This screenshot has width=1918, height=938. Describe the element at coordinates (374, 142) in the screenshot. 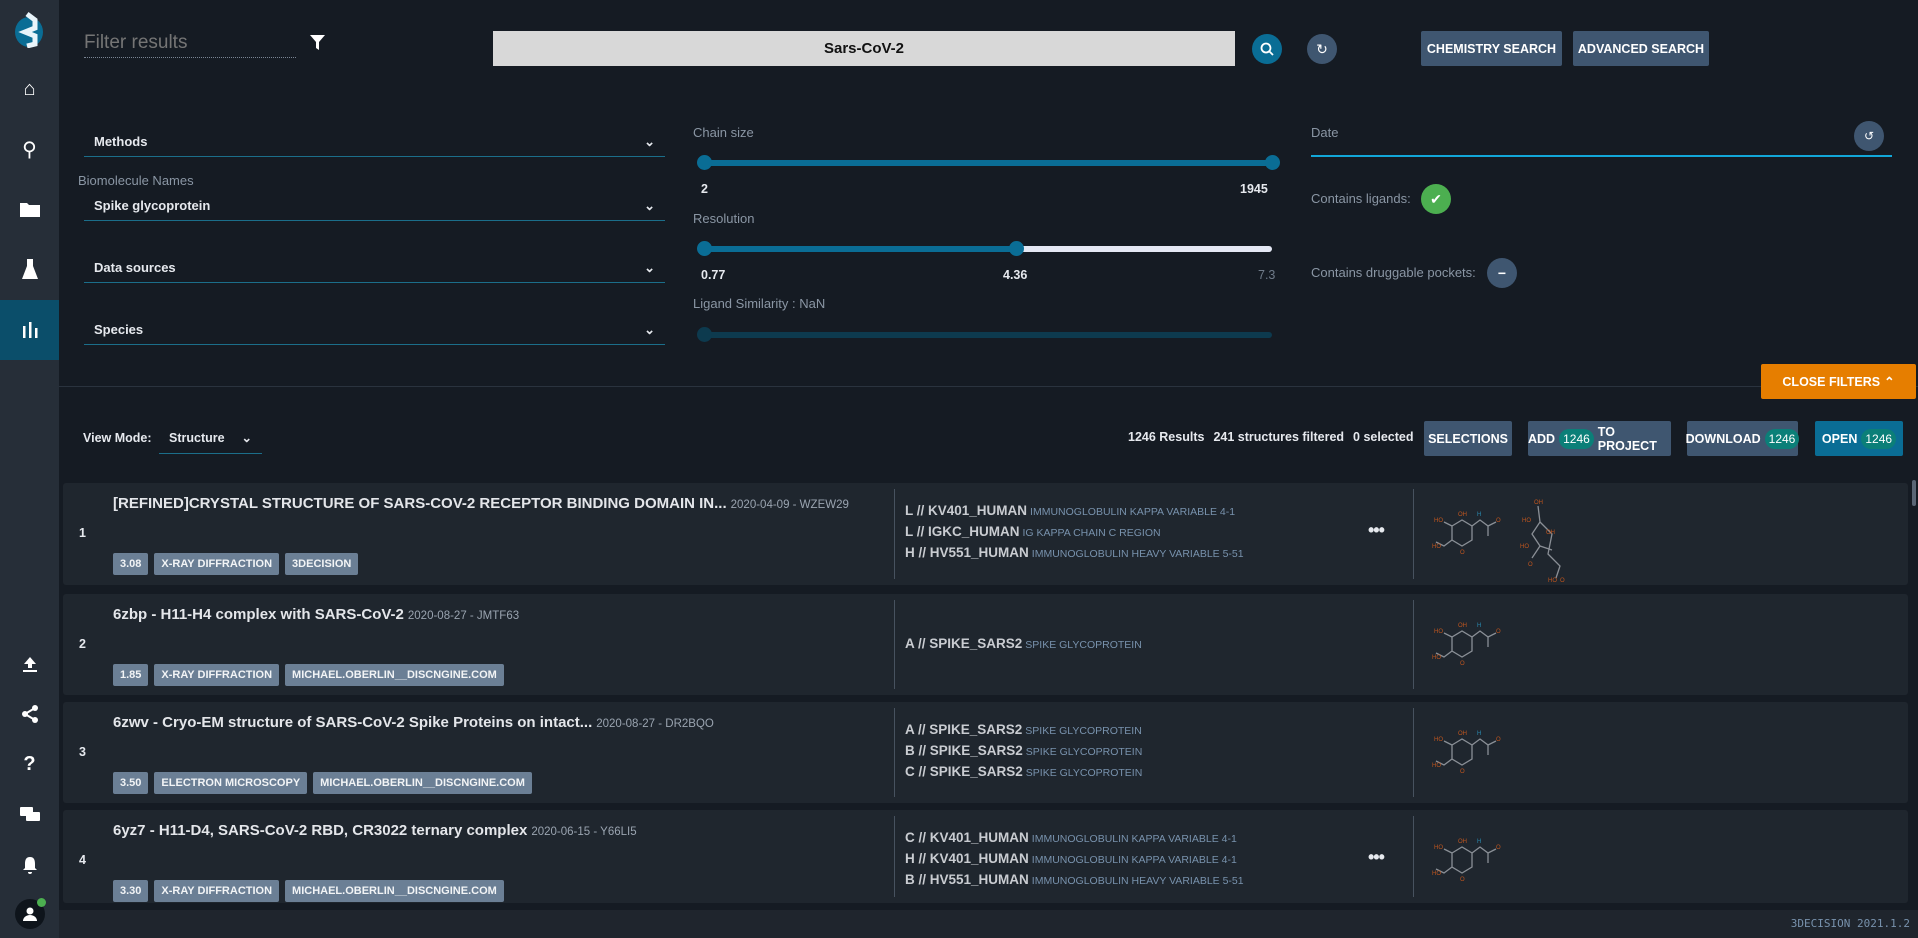

I see `methods-dropdown: Methods ⌄` at that location.